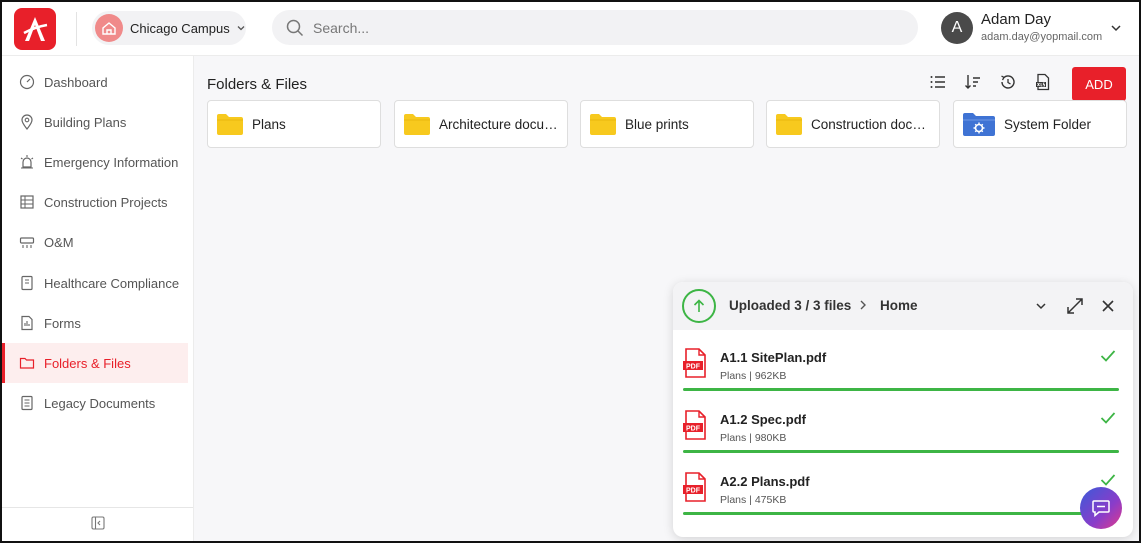  I want to click on campus-building-icon, so click(109, 28).